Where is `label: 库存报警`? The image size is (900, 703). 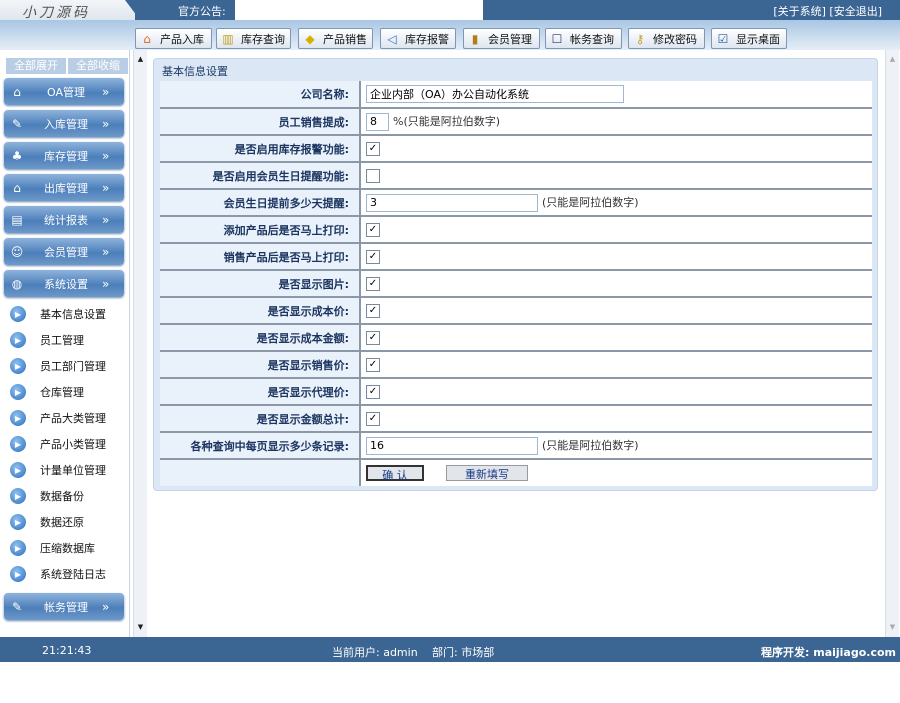 label: 库存报警 is located at coordinates (427, 39).